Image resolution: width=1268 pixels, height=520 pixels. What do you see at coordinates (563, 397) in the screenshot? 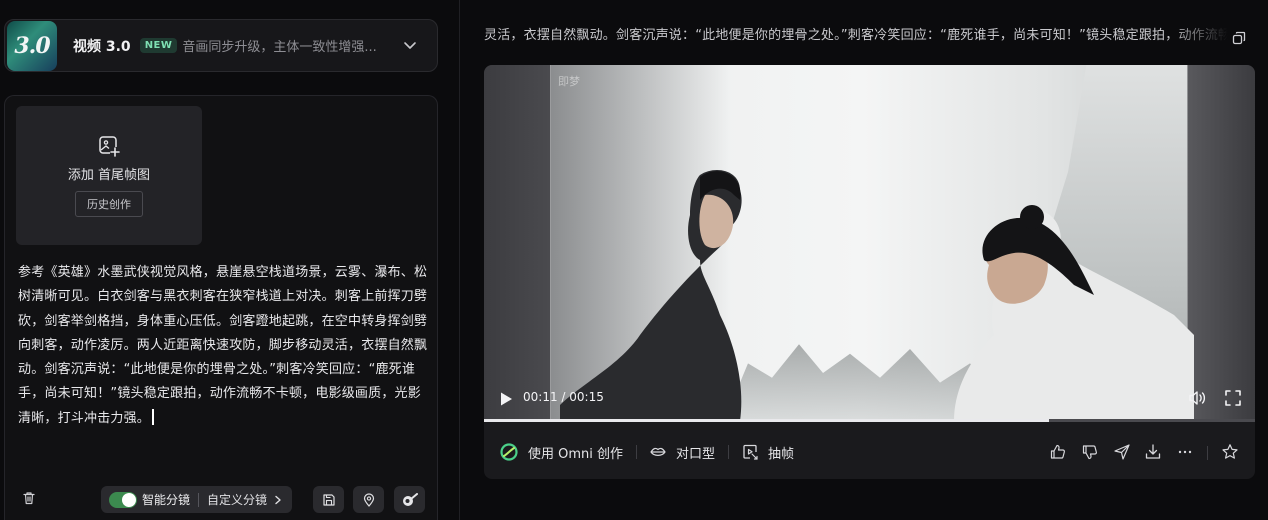
I see `time-display: 00:11 / 00:15` at bounding box center [563, 397].